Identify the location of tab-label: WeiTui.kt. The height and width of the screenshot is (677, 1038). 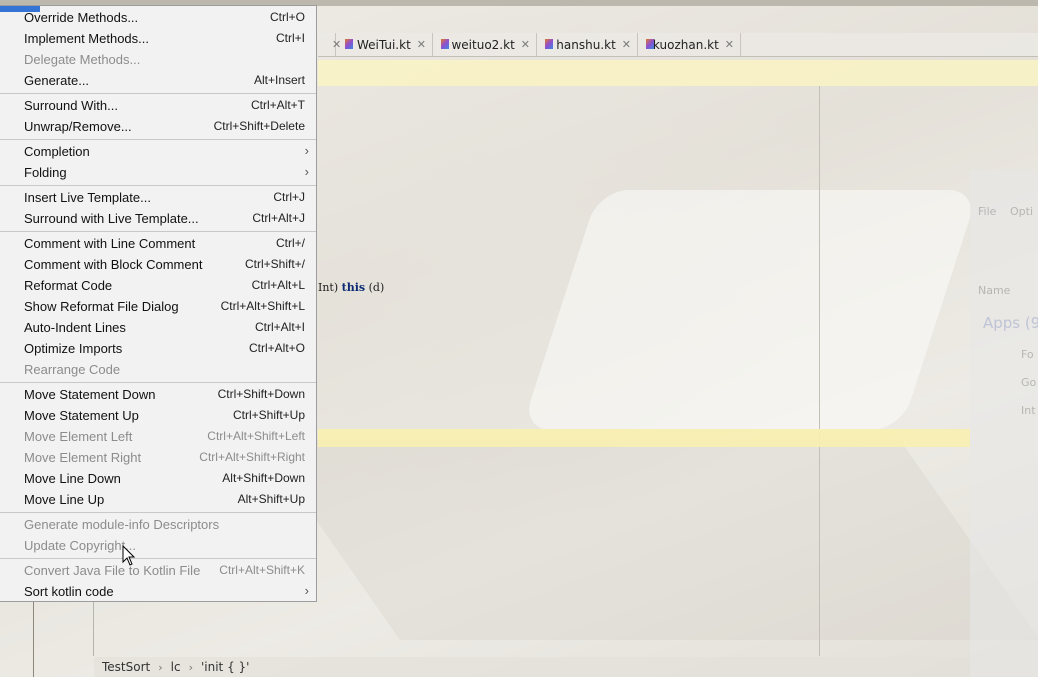
(383, 44).